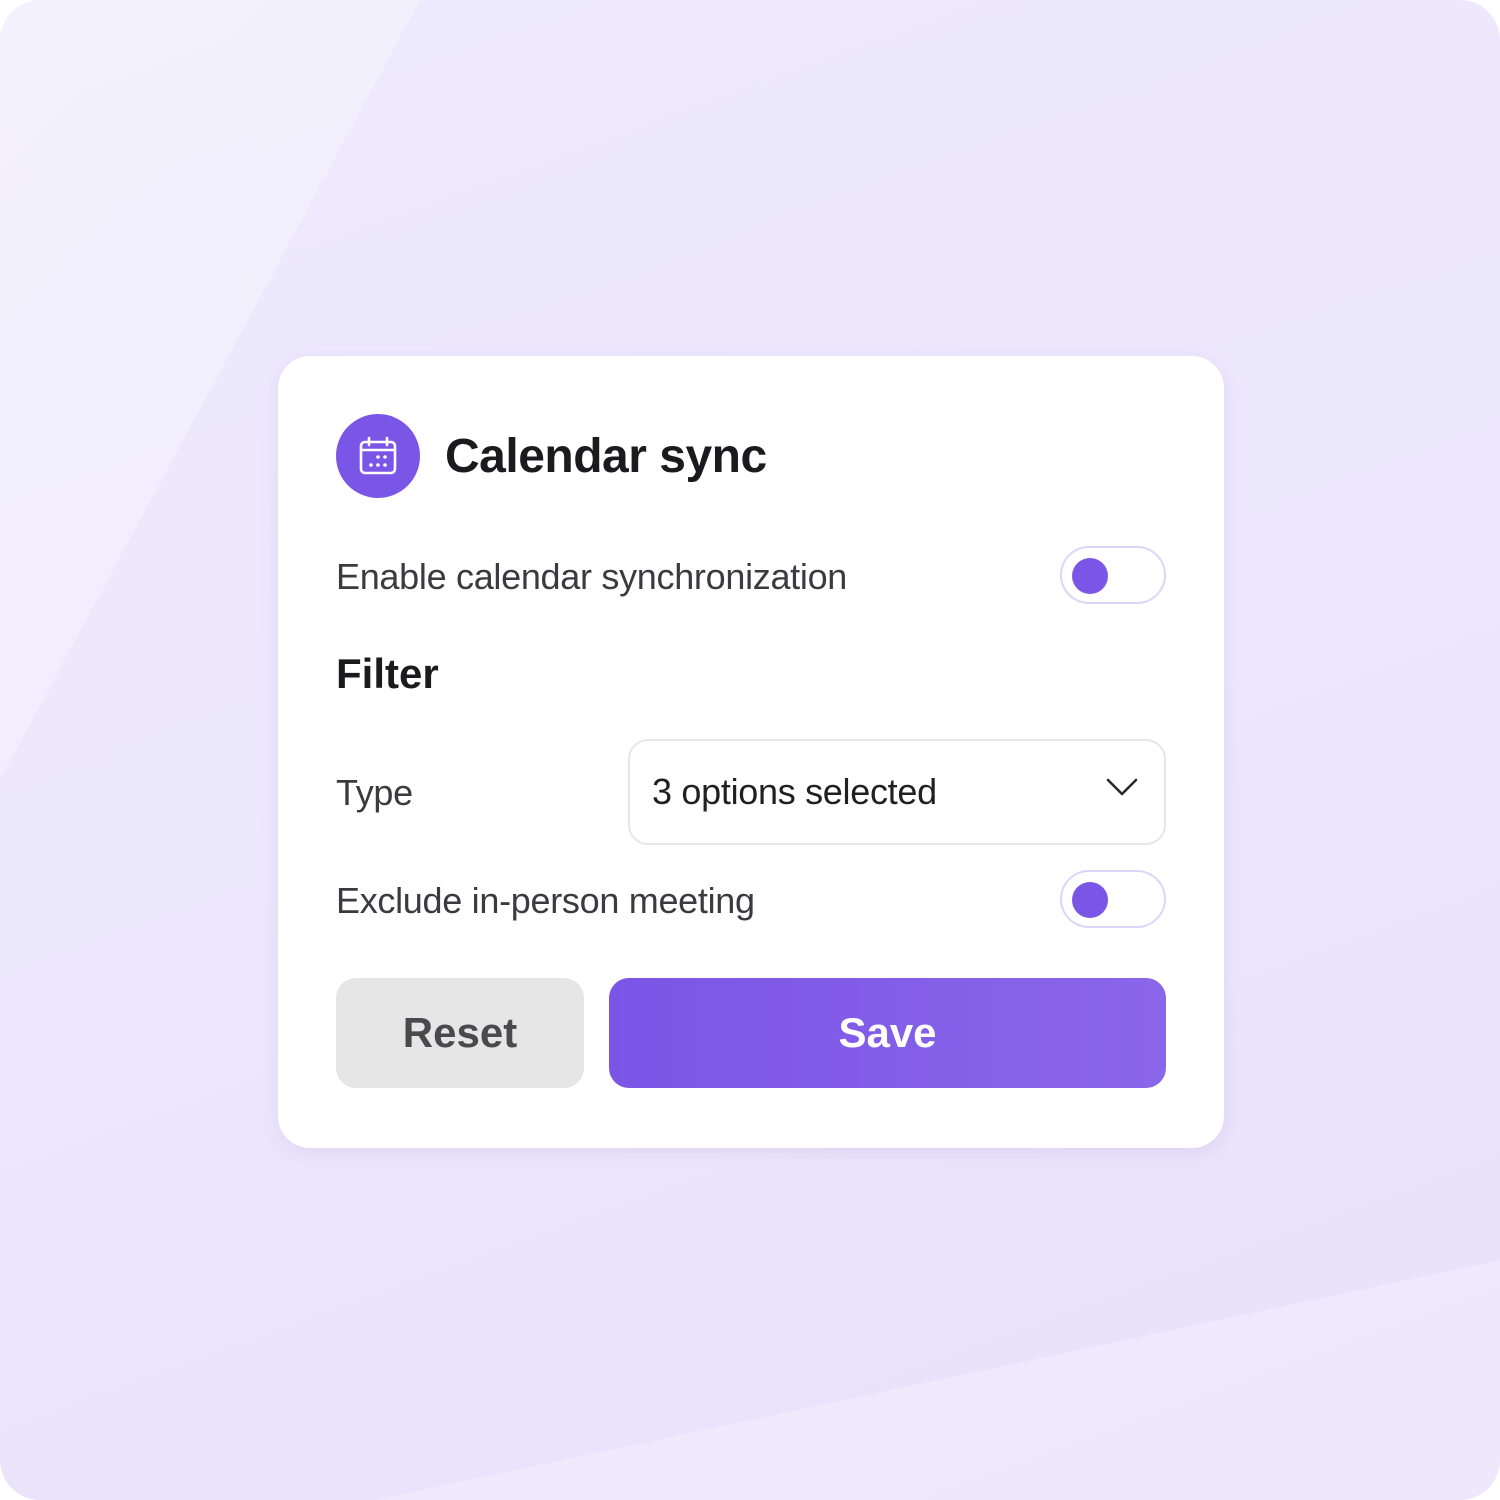 This screenshot has height=1500, width=1500. Describe the element at coordinates (606, 456) in the screenshot. I see `card-title: Calendar sync` at that location.